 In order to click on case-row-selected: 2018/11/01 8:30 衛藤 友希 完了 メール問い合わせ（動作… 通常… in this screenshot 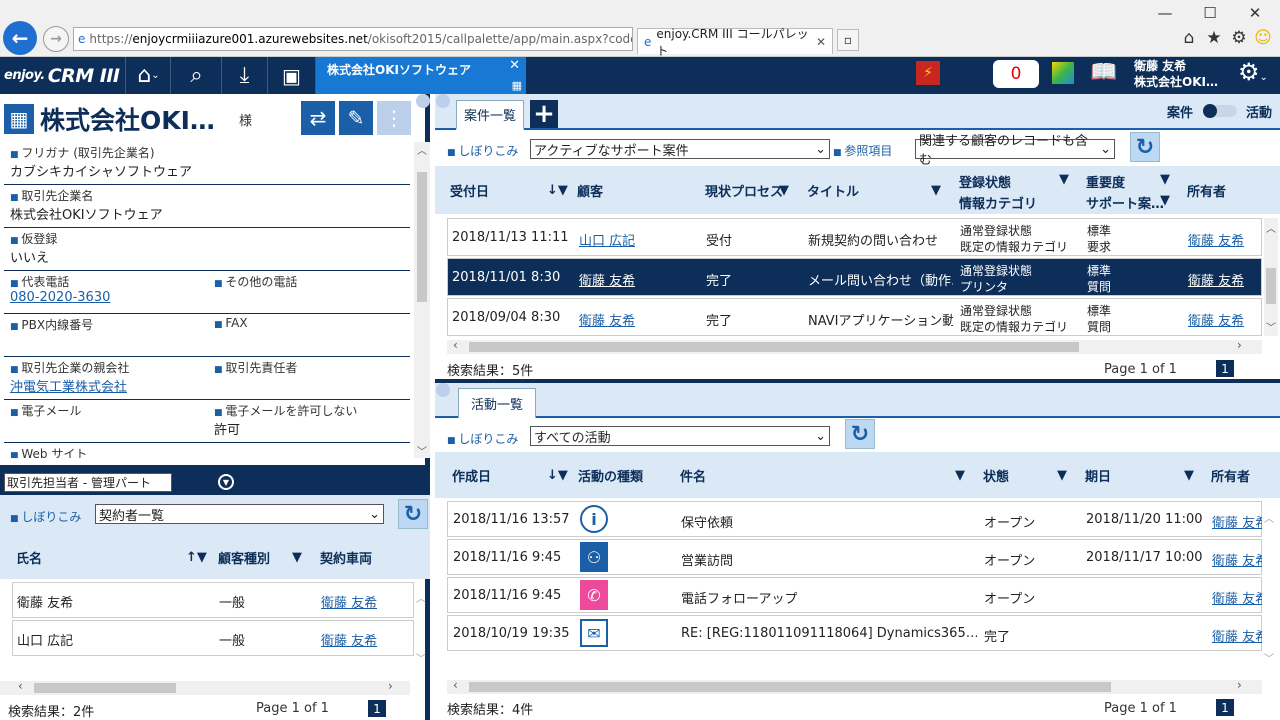, I will do `click(854, 277)`.